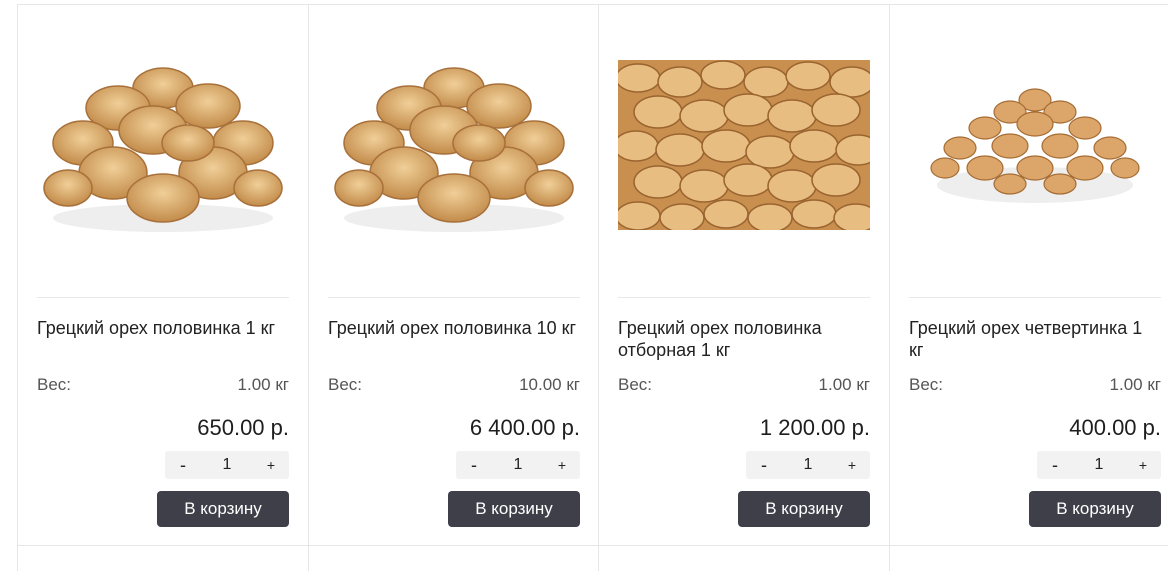 This screenshot has width=1168, height=571. I want to click on product-title: Грецкий орех четвертинка 1 кг, so click(1035, 339).